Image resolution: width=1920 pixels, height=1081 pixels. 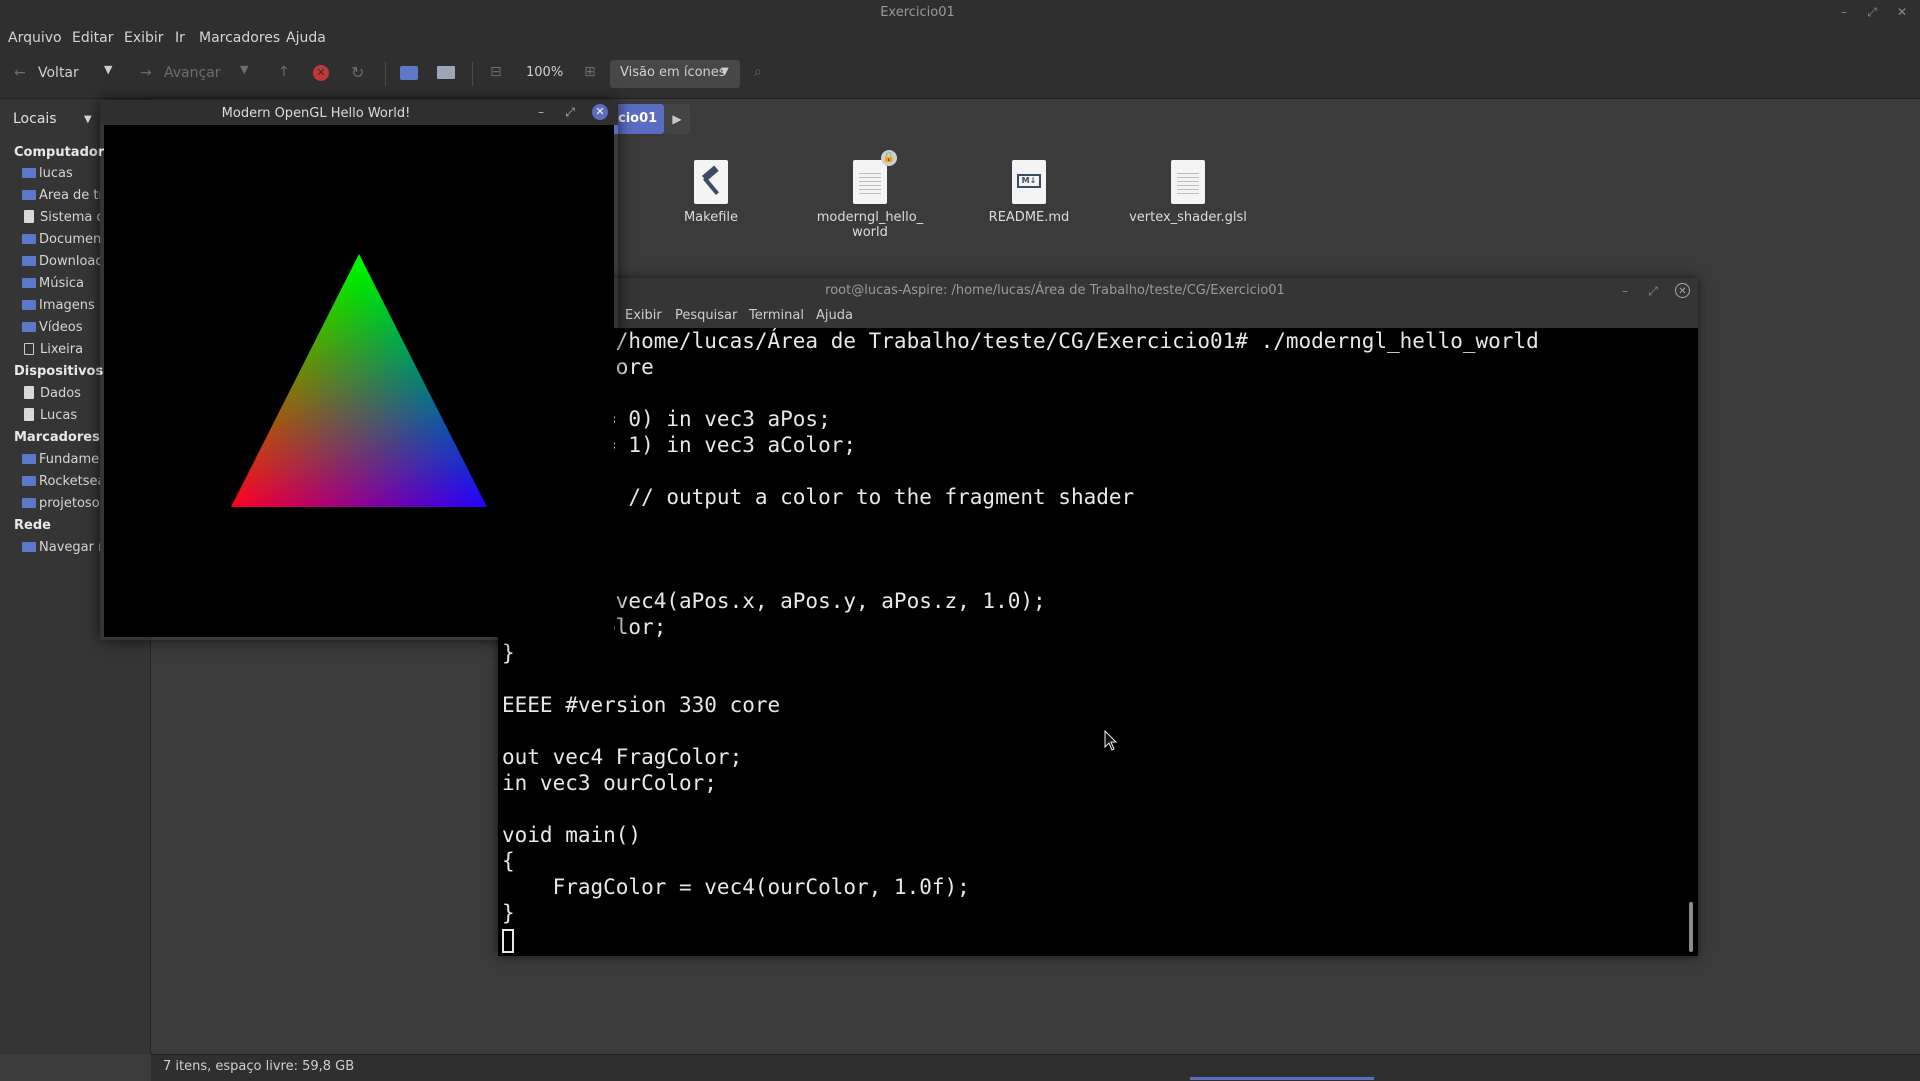 I want to click on menu-editar: Editar, so click(x=92, y=38).